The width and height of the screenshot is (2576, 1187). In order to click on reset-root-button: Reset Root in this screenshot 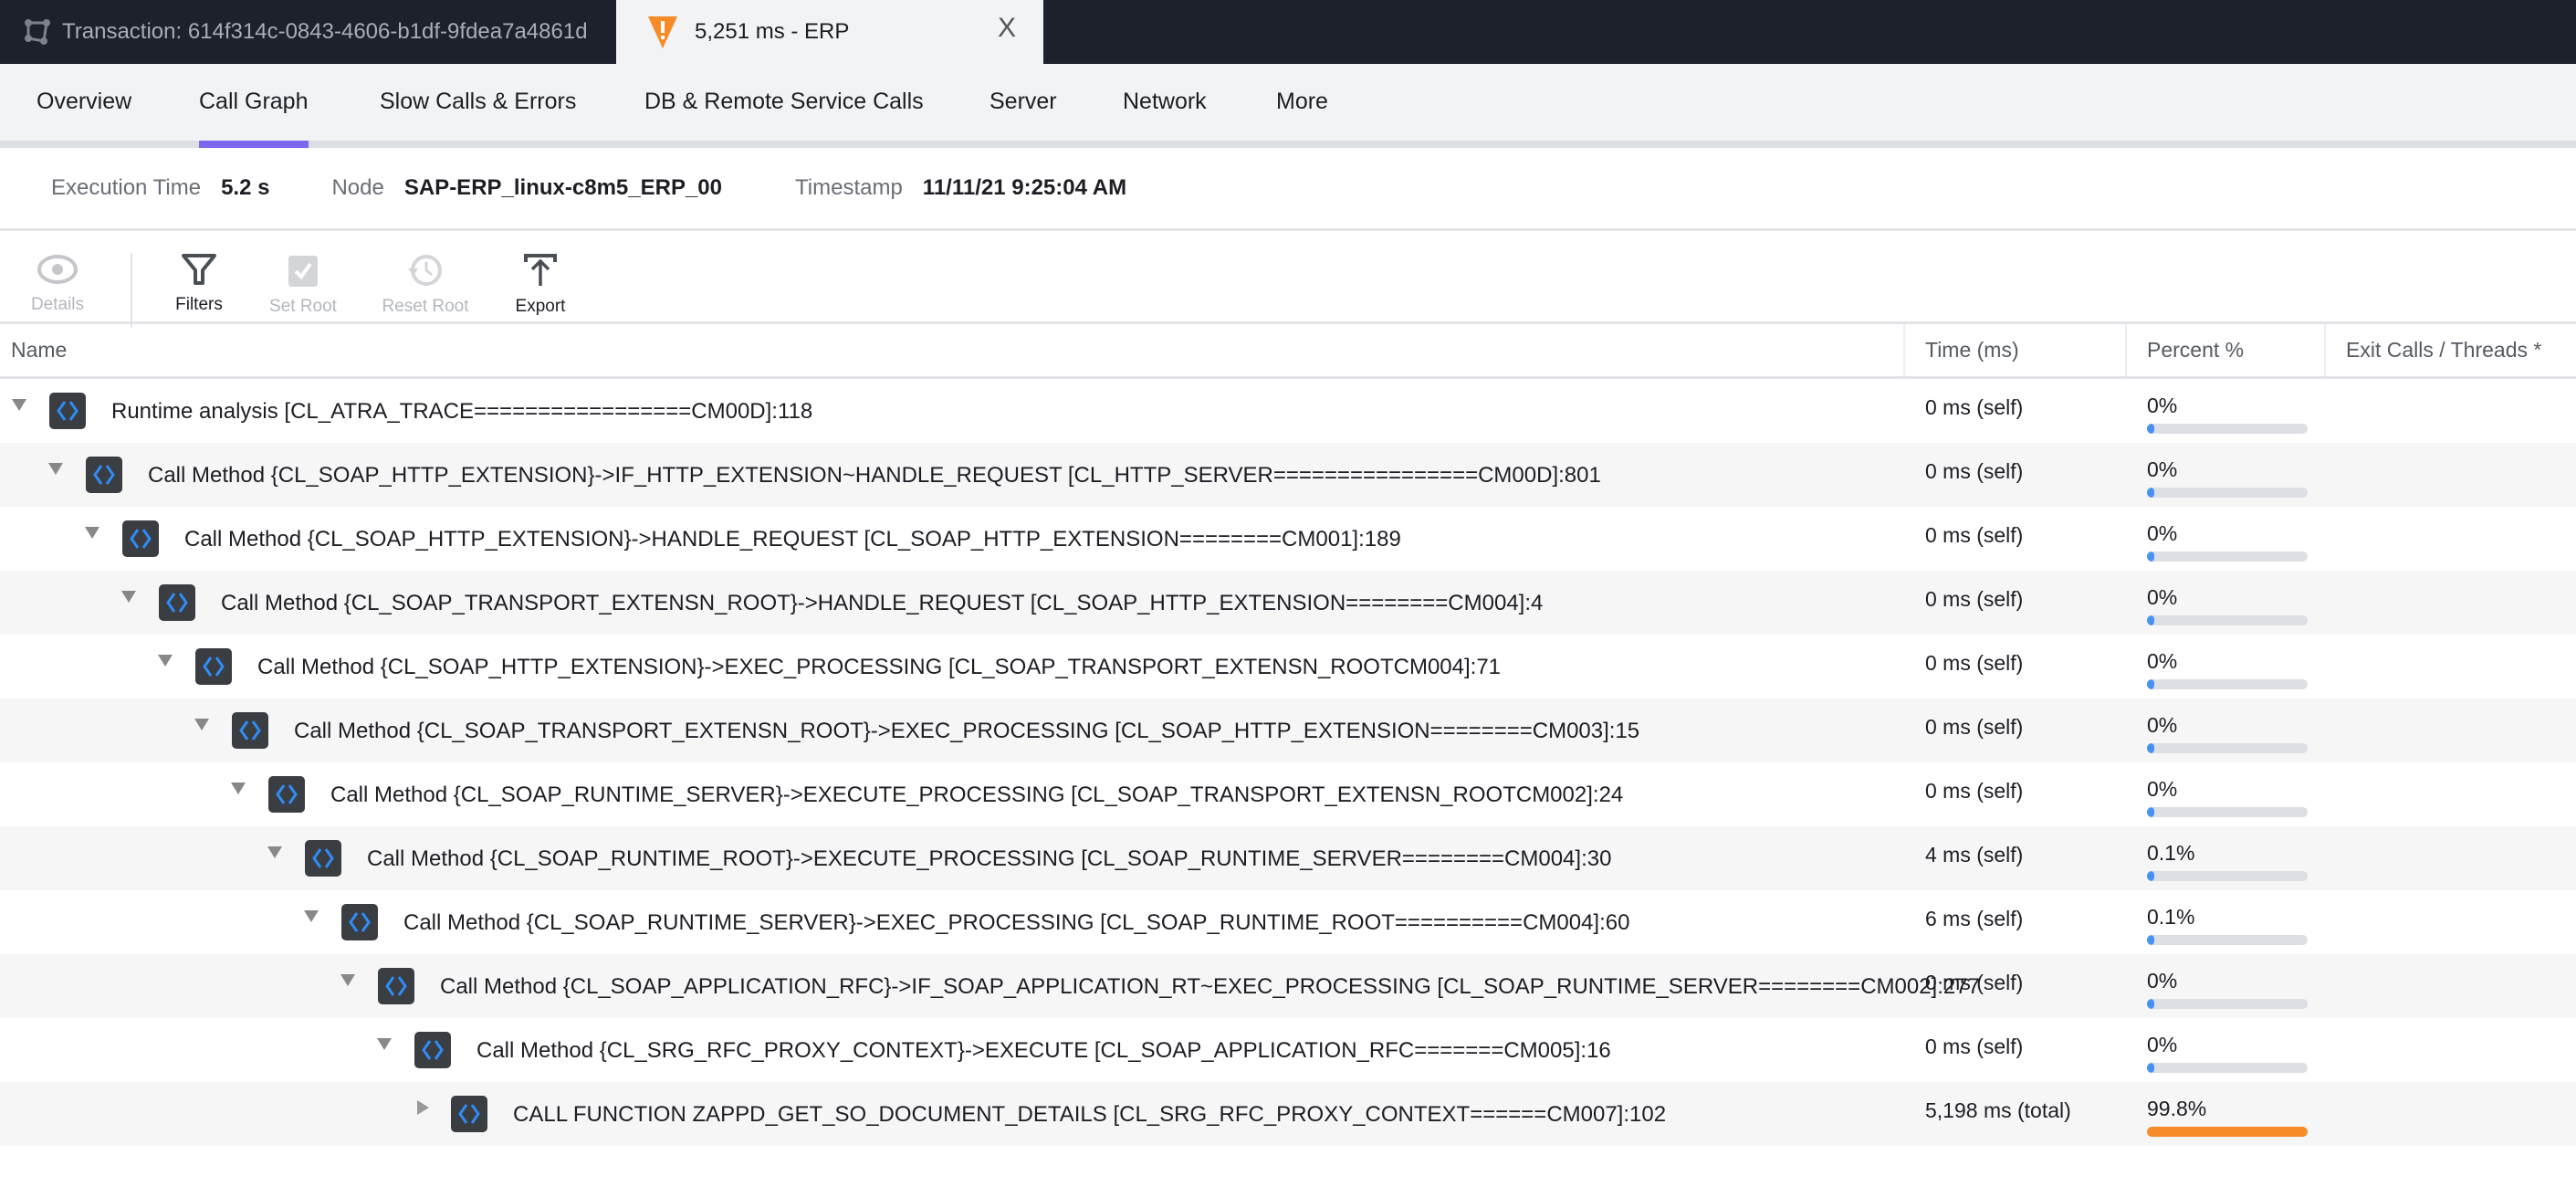, I will do `click(425, 285)`.